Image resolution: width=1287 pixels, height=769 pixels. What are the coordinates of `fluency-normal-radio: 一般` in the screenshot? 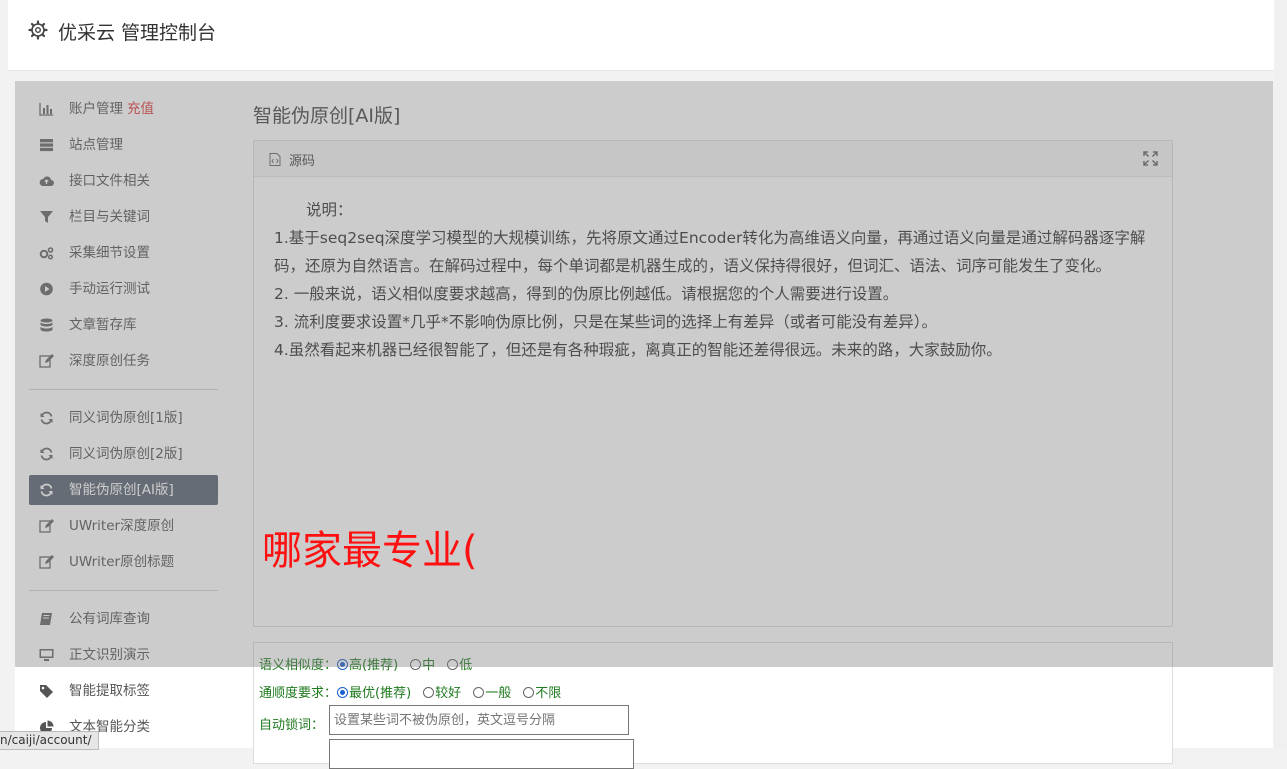 It's located at (492, 691).